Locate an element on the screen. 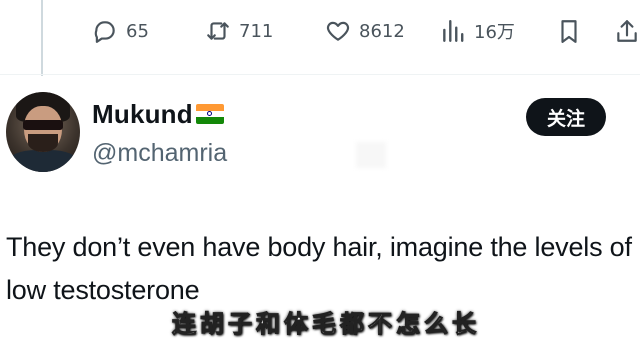 Image resolution: width=640 pixels, height=339 pixels. like-button: 8612 is located at coordinates (365, 31).